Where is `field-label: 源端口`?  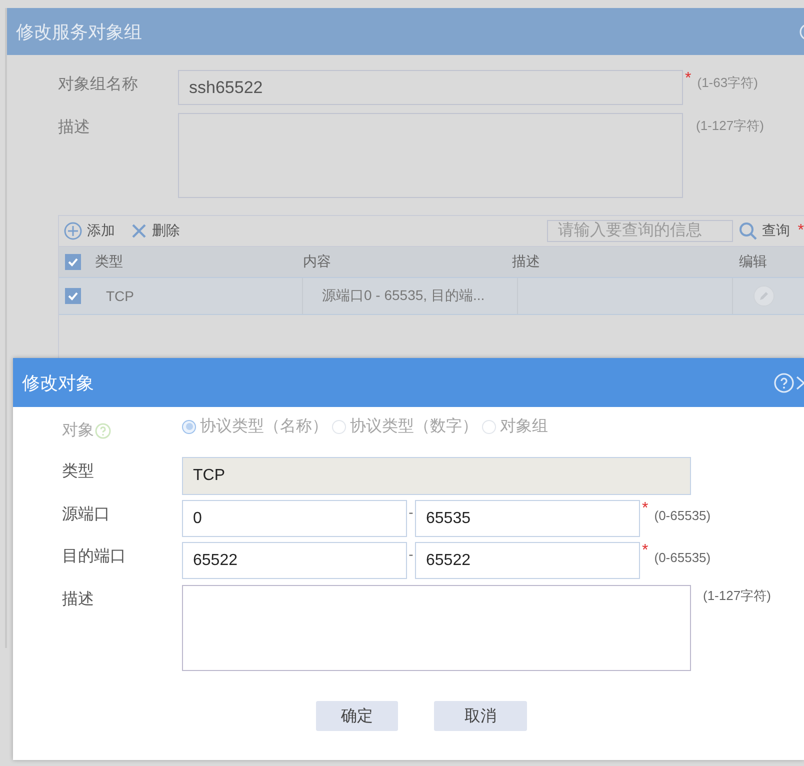 field-label: 源端口 is located at coordinates (86, 514).